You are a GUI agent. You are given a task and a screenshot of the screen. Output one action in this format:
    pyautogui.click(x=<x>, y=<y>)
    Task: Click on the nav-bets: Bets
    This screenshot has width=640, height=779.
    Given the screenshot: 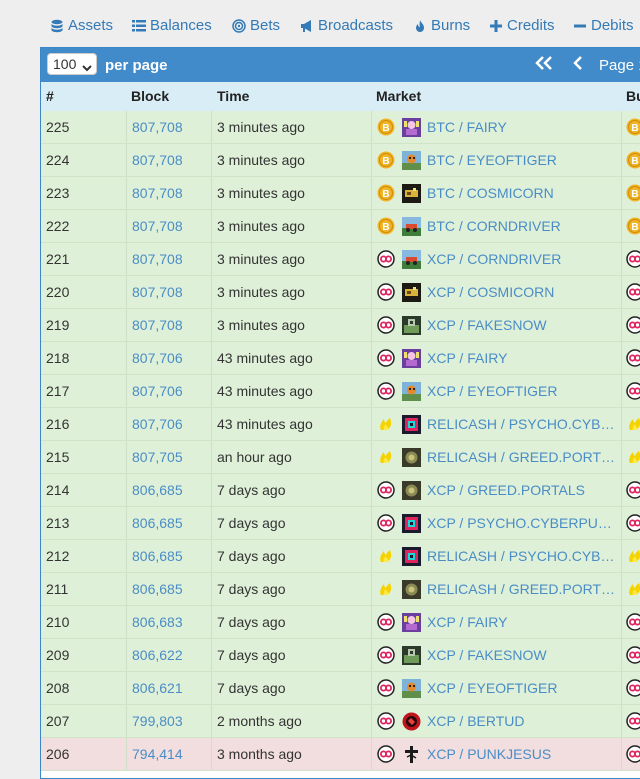 What is the action you would take?
    pyautogui.click(x=256, y=25)
    